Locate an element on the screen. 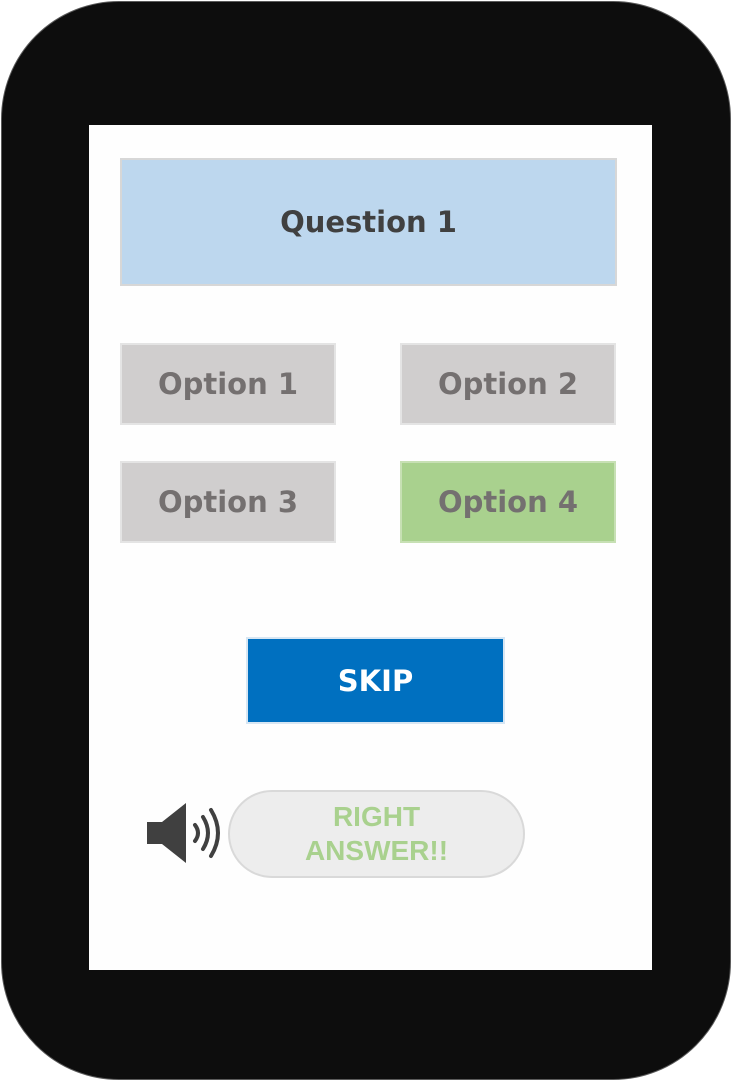 The width and height of the screenshot is (734, 1083). option-2-button: Option 2 is located at coordinates (508, 384).